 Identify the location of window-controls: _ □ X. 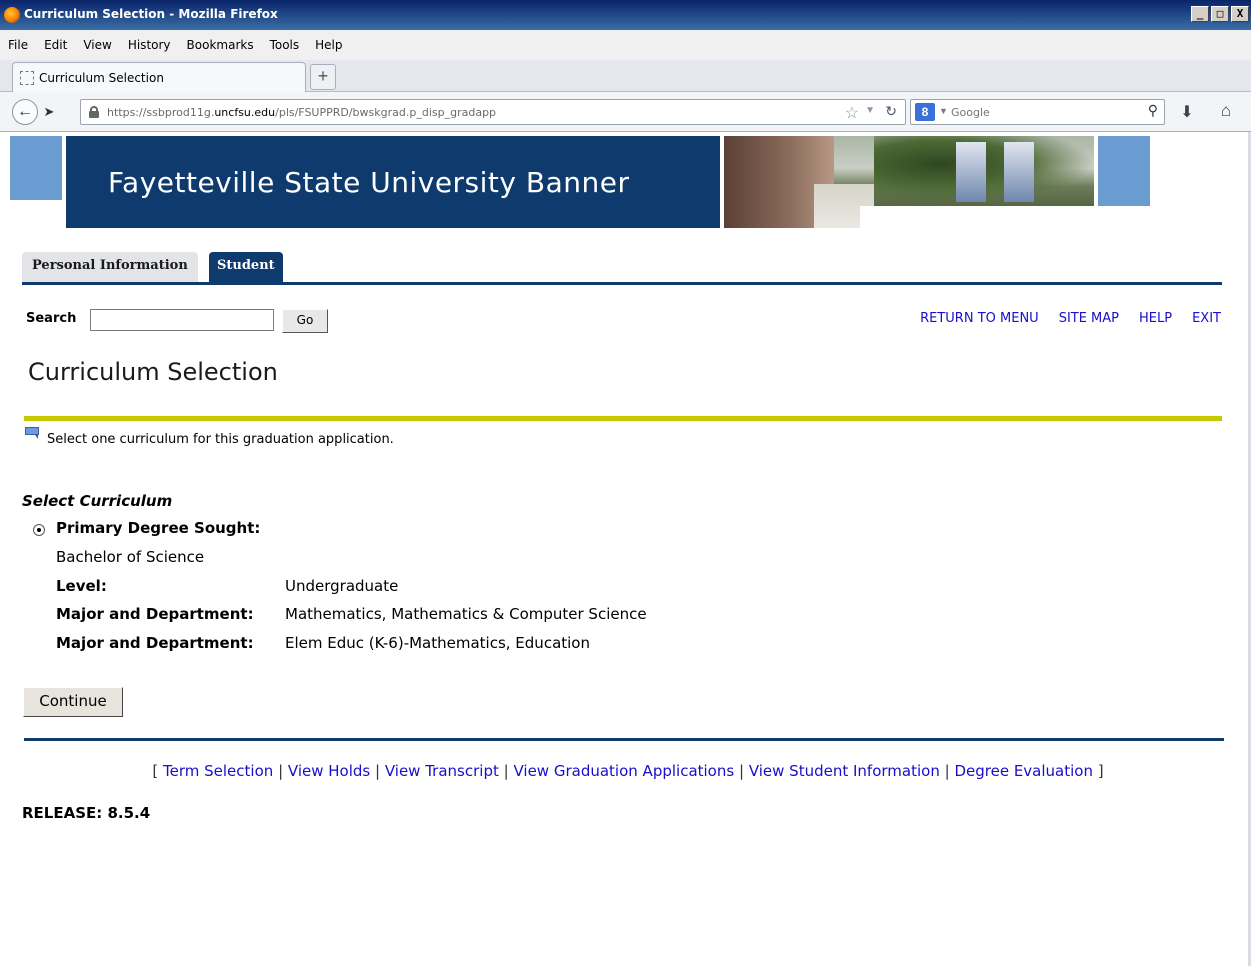
(1220, 14).